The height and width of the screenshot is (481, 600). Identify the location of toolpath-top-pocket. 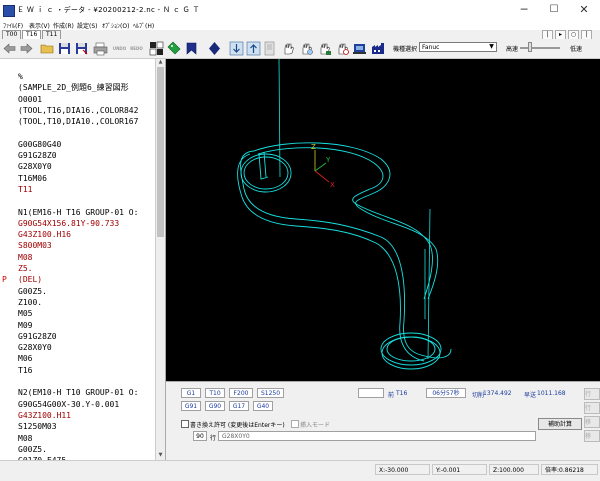
(266, 172).